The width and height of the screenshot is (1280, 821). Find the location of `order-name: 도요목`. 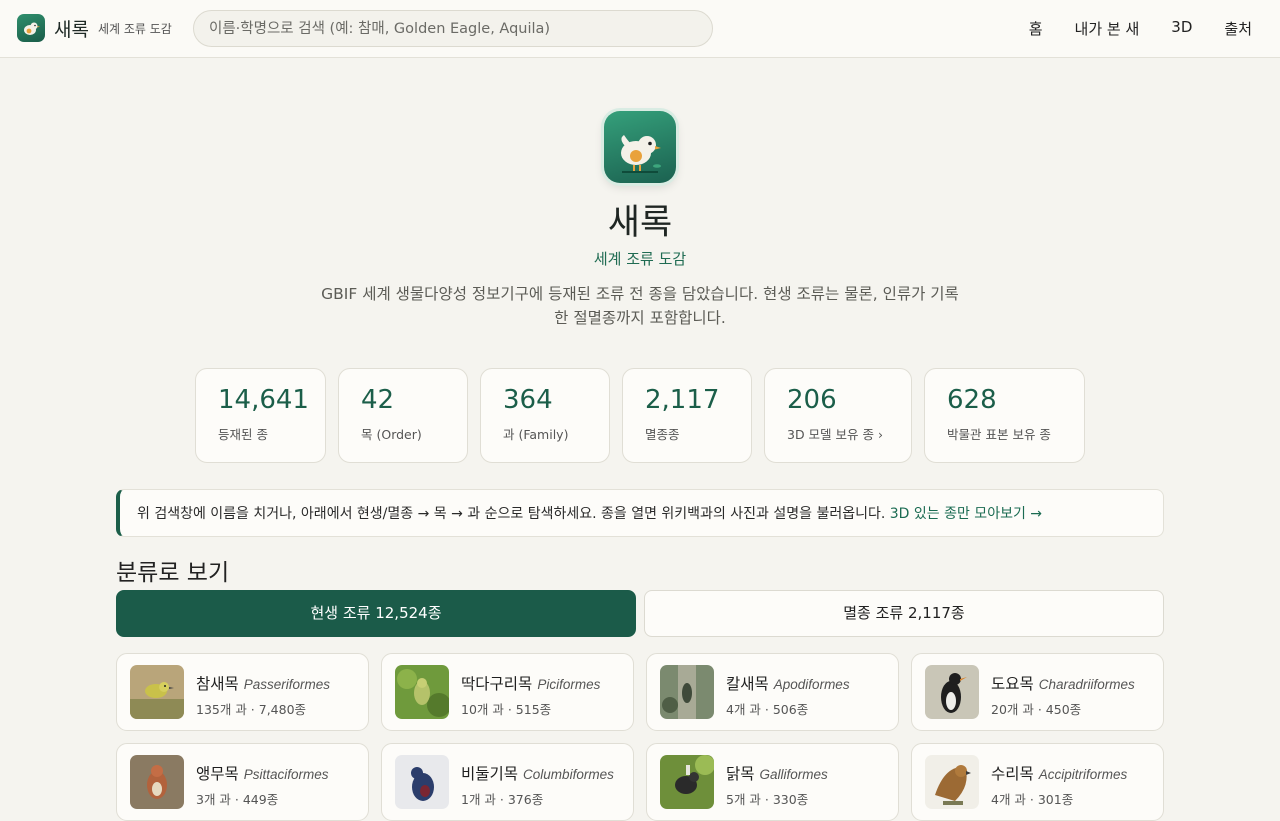

order-name: 도요목 is located at coordinates (1012, 684).